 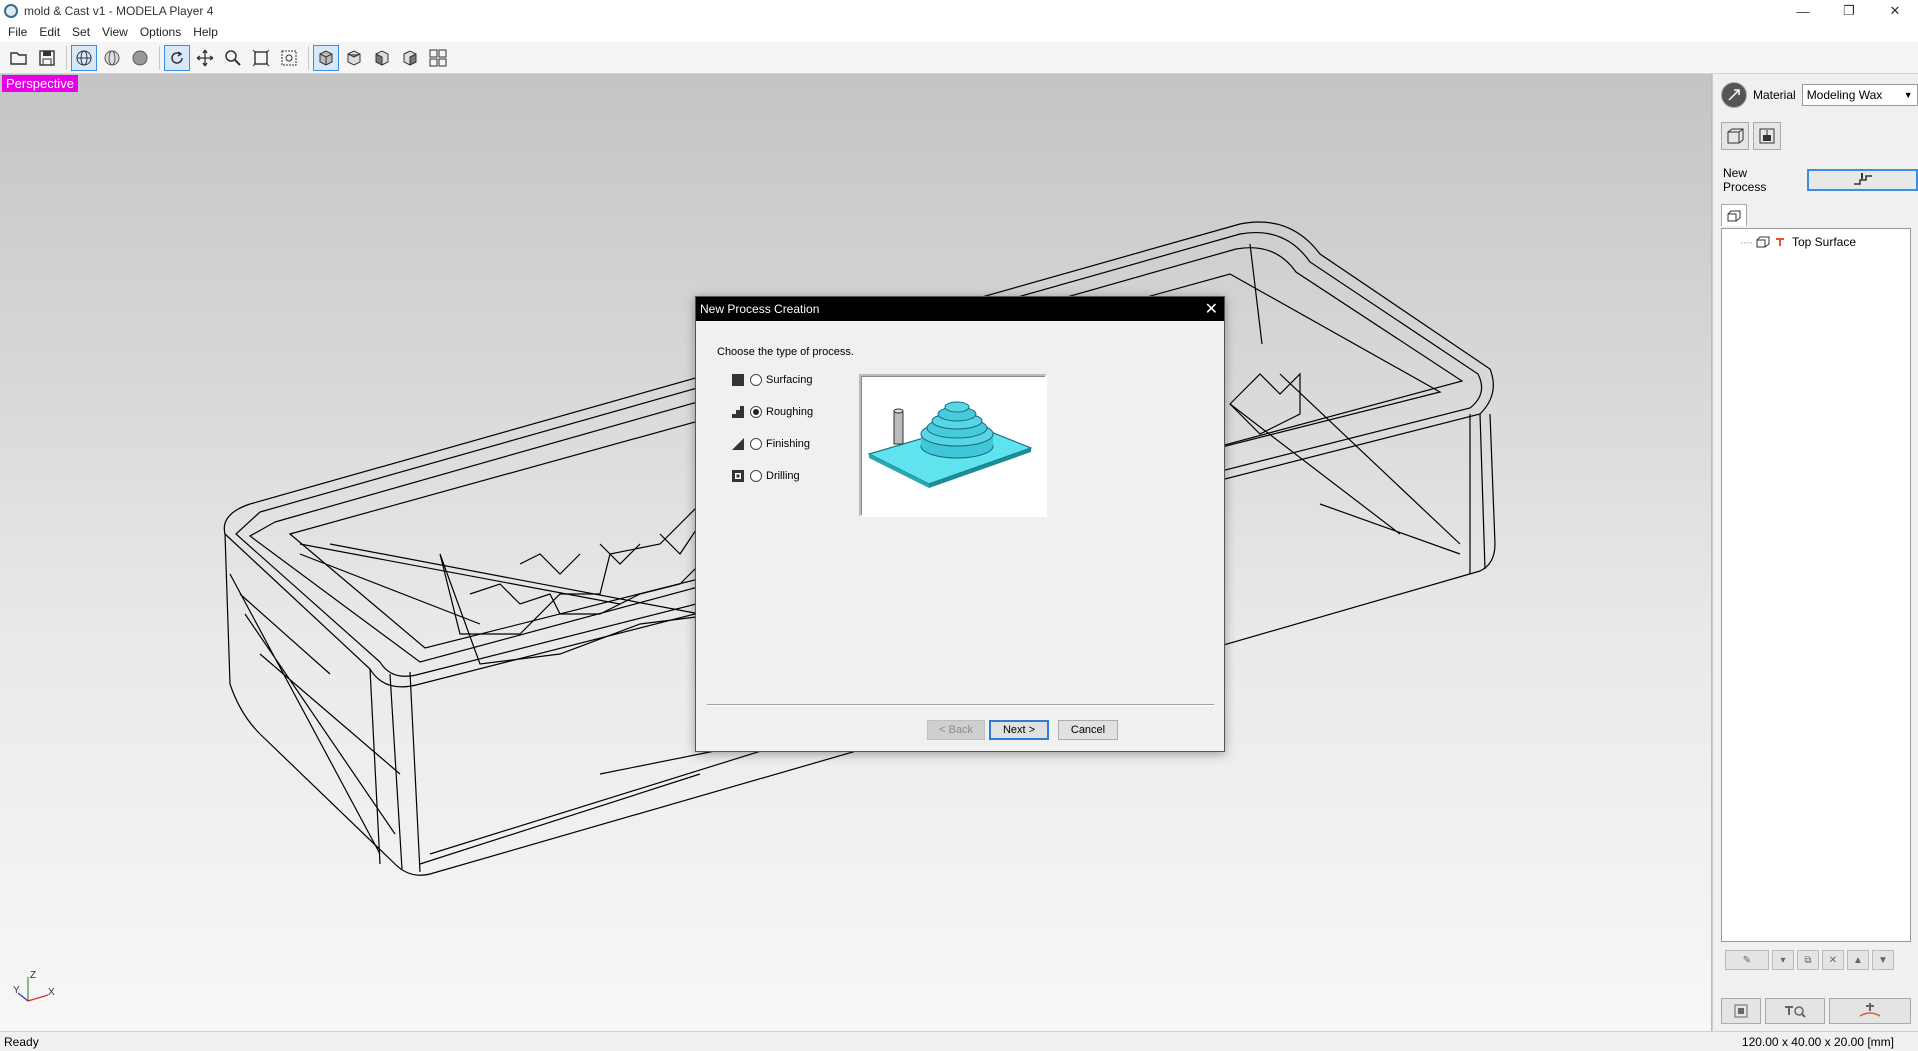 What do you see at coordinates (1895, 11) in the screenshot?
I see `close-button: ✕` at bounding box center [1895, 11].